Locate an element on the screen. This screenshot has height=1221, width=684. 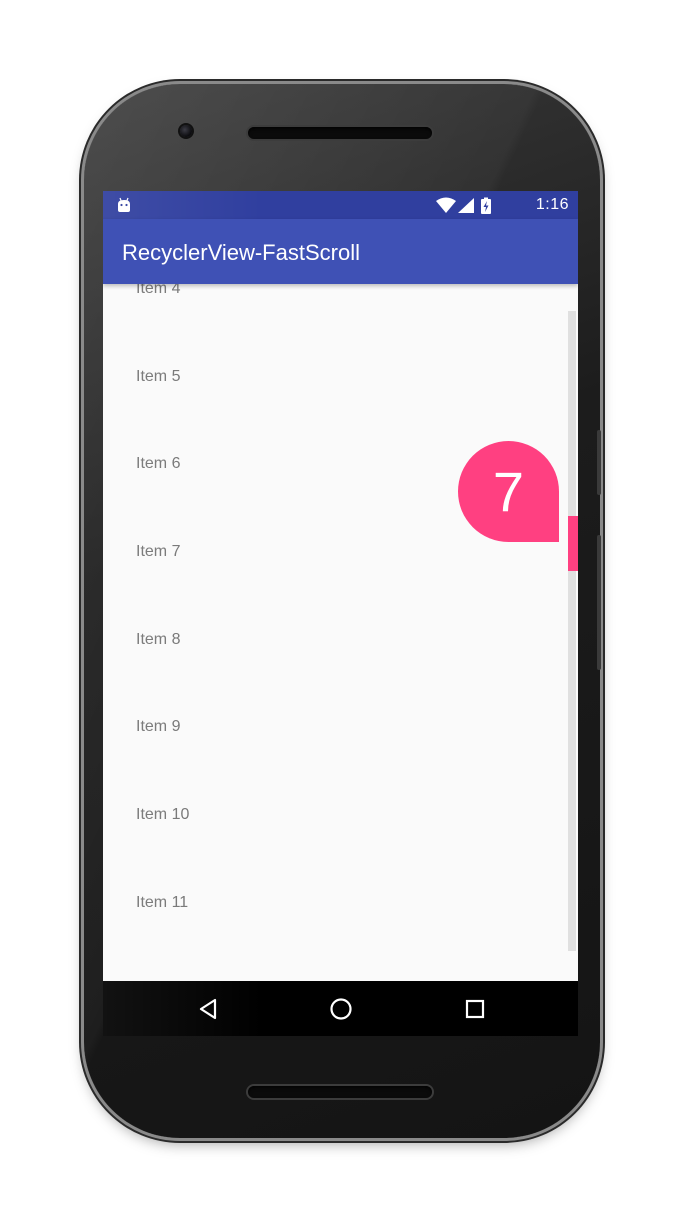
fast-scroll-track is located at coordinates (572, 631).